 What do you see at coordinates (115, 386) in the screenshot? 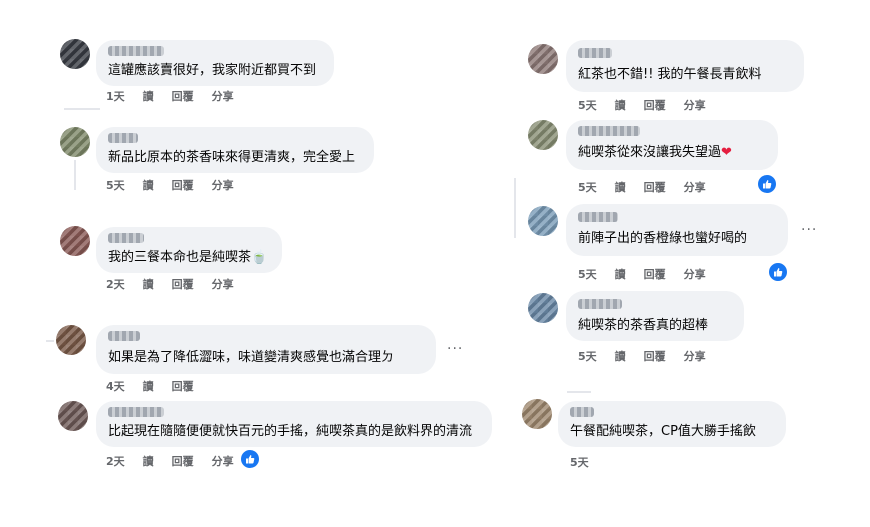
I see `comment-time: 4天` at bounding box center [115, 386].